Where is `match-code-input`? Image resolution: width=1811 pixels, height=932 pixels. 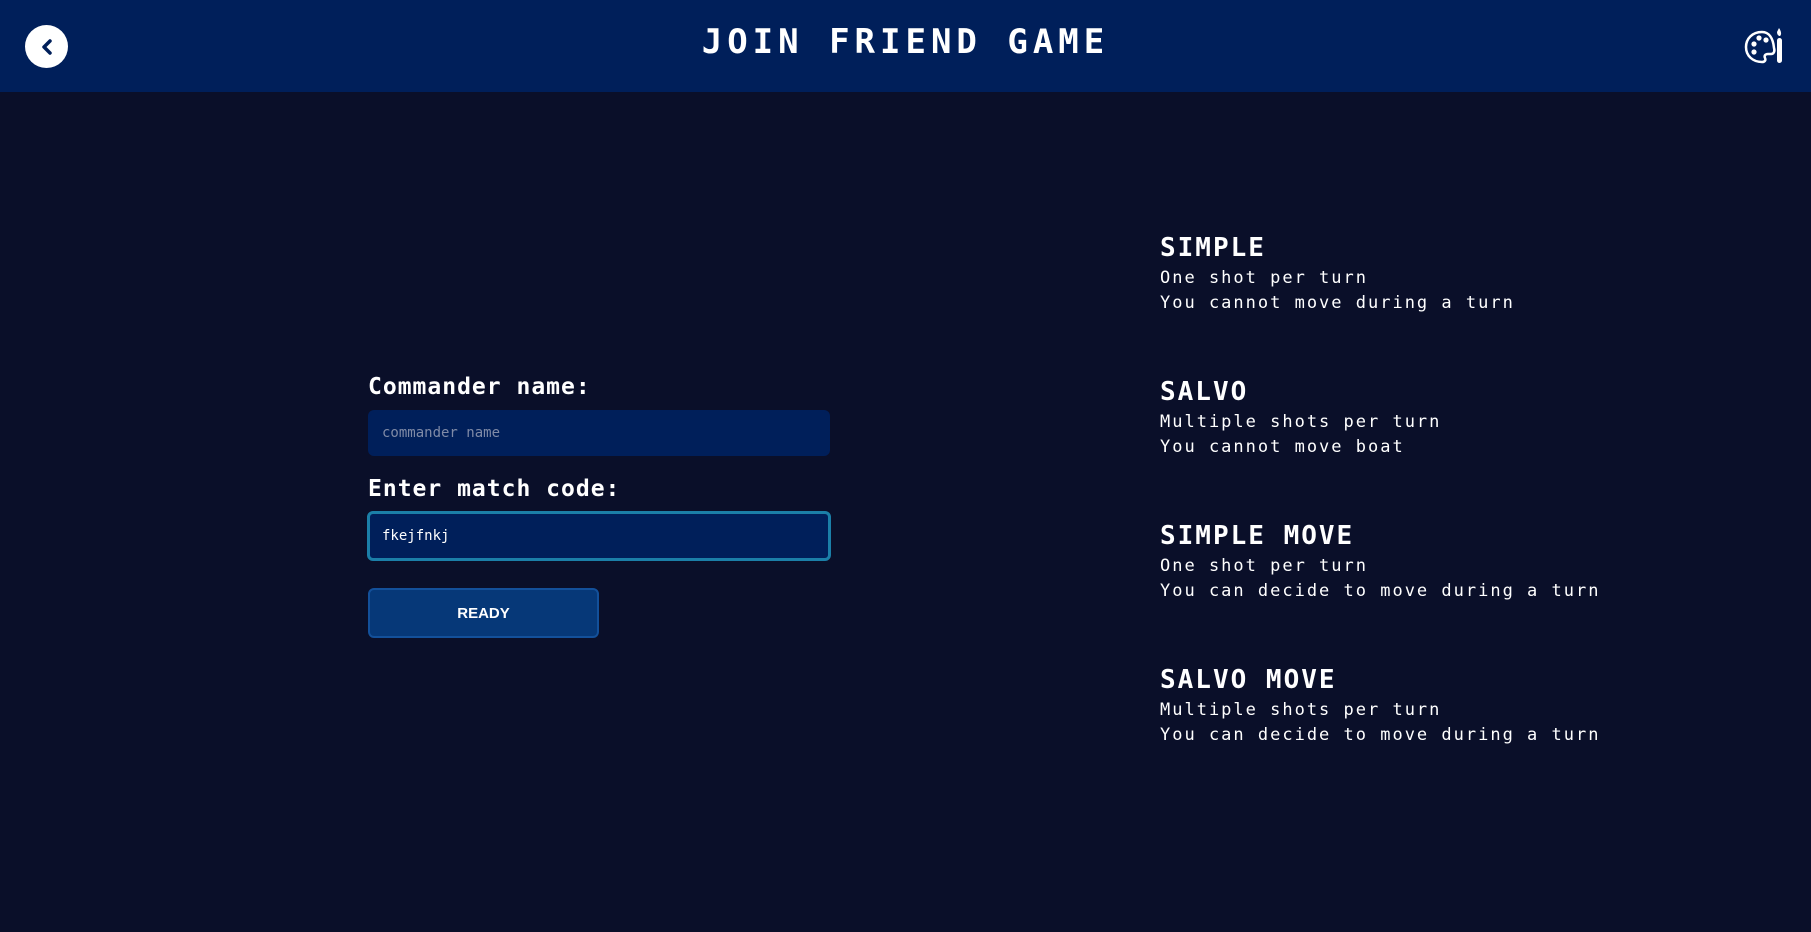 match-code-input is located at coordinates (599, 536).